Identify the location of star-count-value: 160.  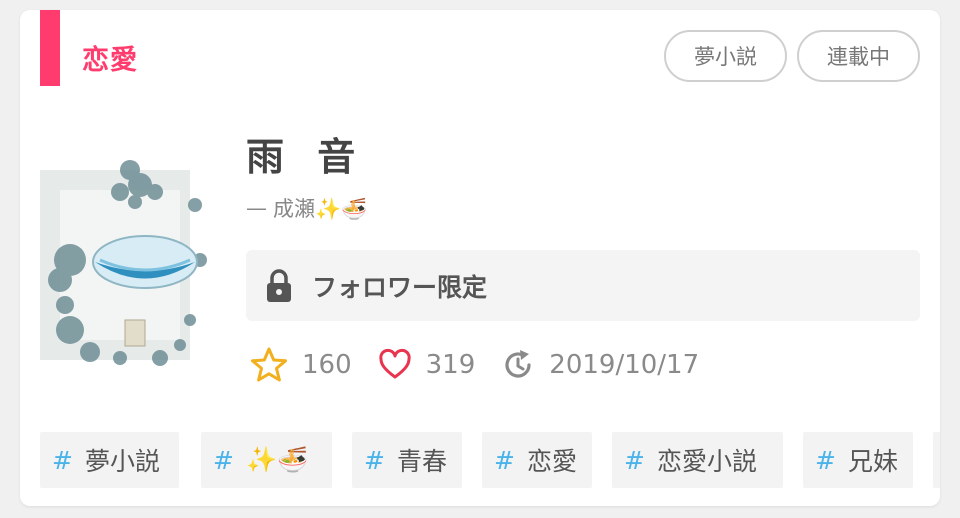
(327, 365).